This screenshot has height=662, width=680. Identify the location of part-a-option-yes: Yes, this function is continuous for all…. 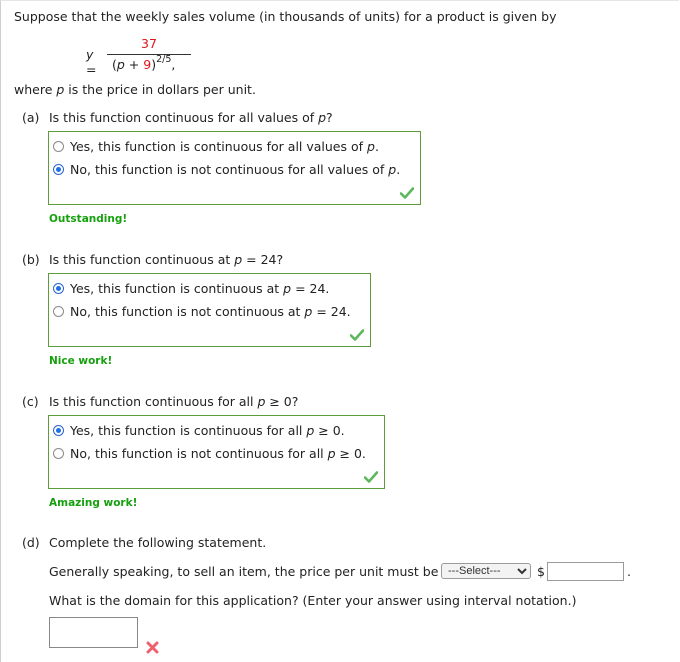
(216, 146).